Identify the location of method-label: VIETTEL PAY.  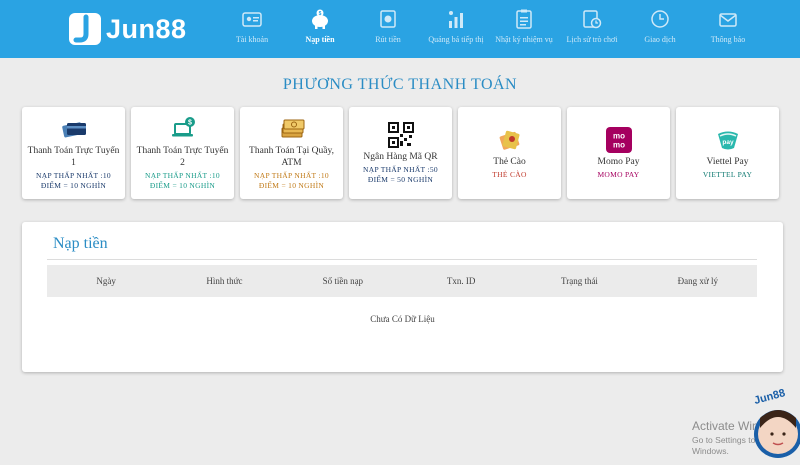
(727, 175).